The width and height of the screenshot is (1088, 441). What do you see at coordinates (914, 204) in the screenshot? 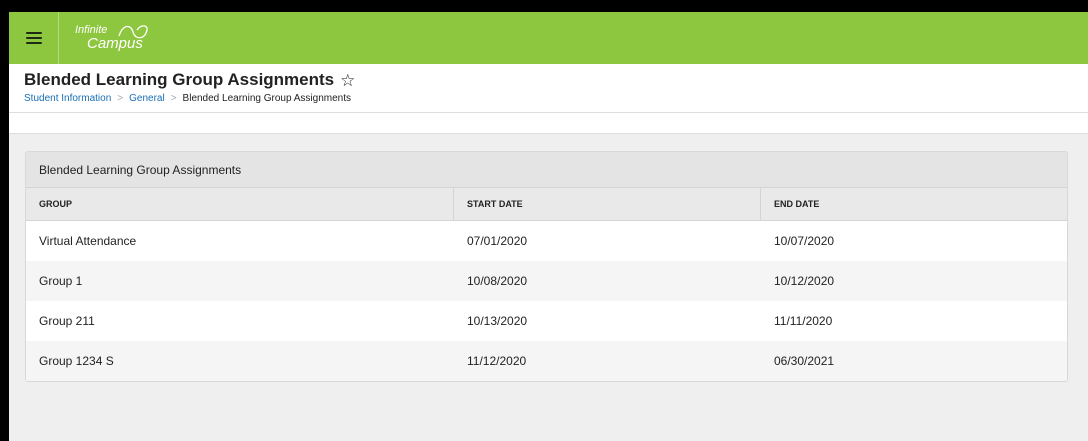
I see `column-header-end-date: END DATE` at bounding box center [914, 204].